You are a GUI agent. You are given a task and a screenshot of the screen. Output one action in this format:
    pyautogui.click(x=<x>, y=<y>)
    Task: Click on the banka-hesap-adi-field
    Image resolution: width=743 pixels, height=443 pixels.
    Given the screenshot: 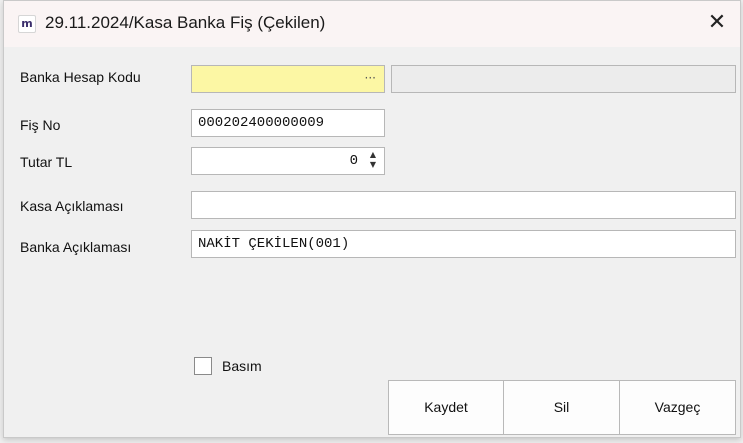 What is the action you would take?
    pyautogui.click(x=563, y=79)
    